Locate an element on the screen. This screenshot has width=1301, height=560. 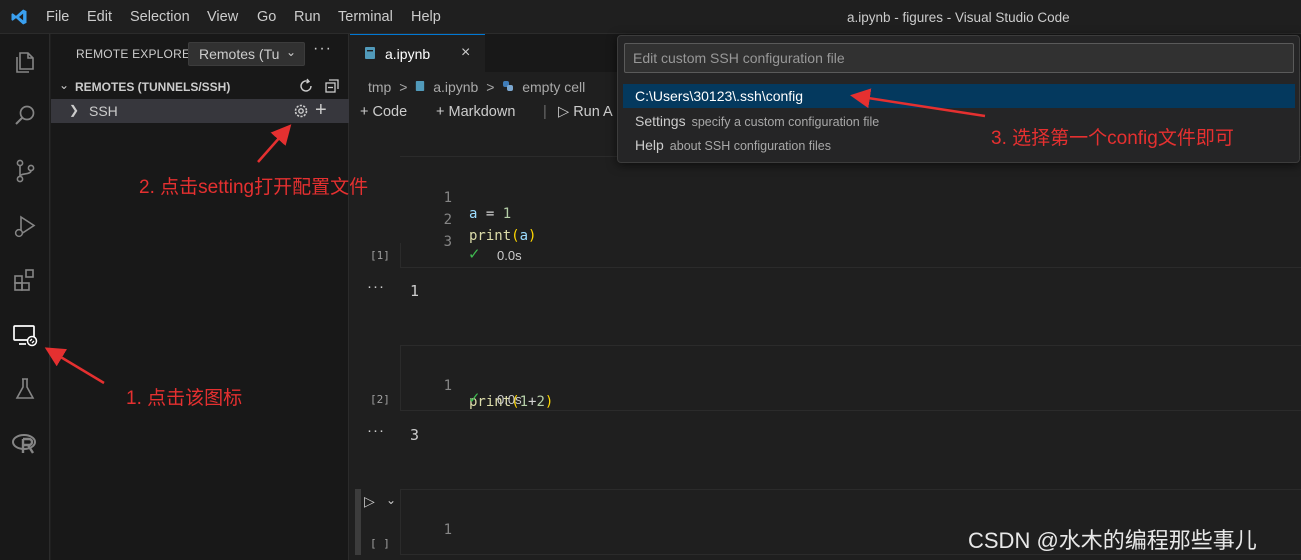
gear-icon is located at coordinates (301, 111).